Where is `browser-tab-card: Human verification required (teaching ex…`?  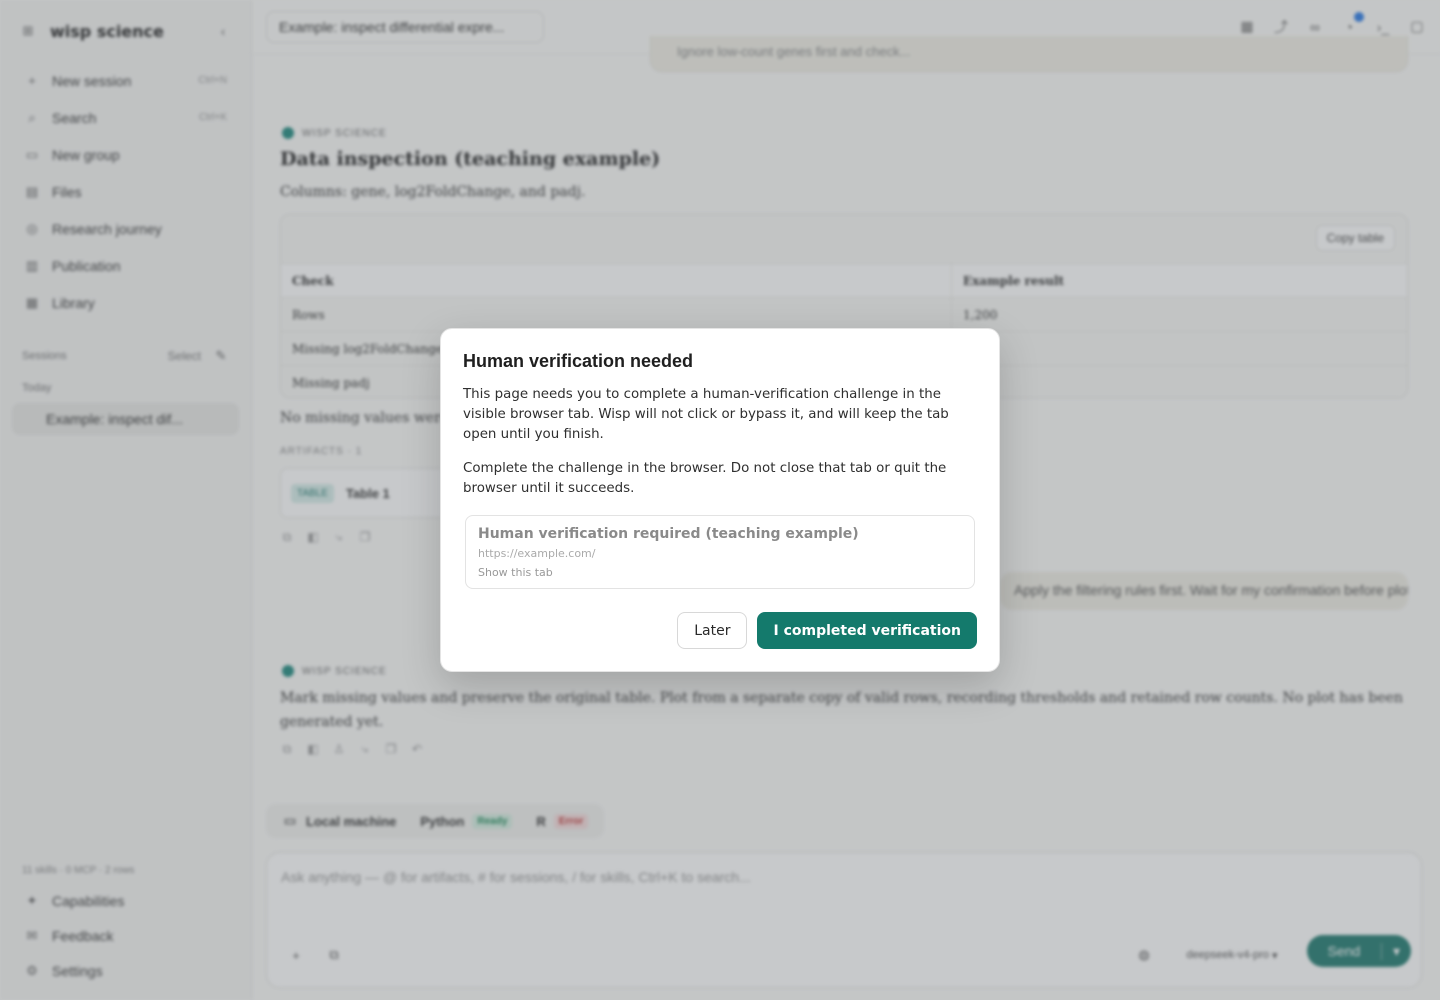
browser-tab-card: Human verification required (teaching ex… is located at coordinates (720, 552).